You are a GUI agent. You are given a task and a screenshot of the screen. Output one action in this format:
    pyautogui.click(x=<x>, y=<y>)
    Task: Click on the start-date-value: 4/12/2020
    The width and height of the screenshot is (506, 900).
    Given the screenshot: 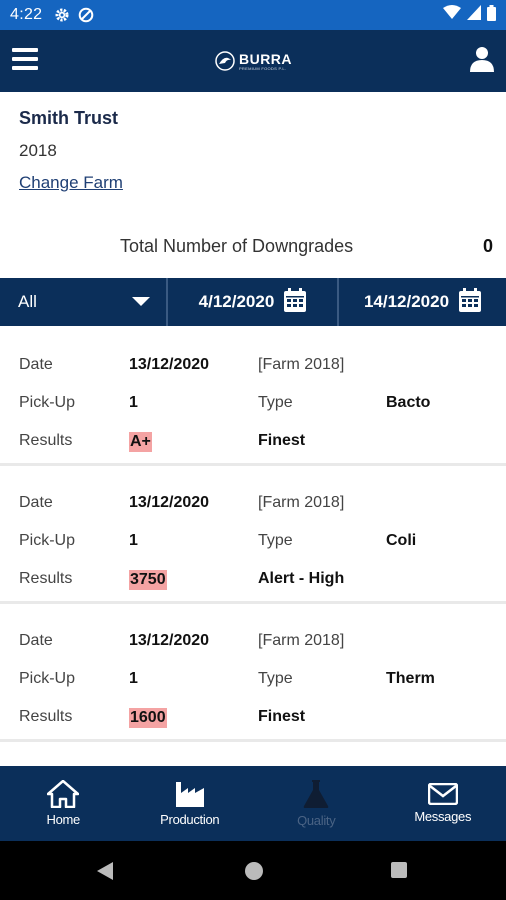 What is the action you would take?
    pyautogui.click(x=236, y=301)
    